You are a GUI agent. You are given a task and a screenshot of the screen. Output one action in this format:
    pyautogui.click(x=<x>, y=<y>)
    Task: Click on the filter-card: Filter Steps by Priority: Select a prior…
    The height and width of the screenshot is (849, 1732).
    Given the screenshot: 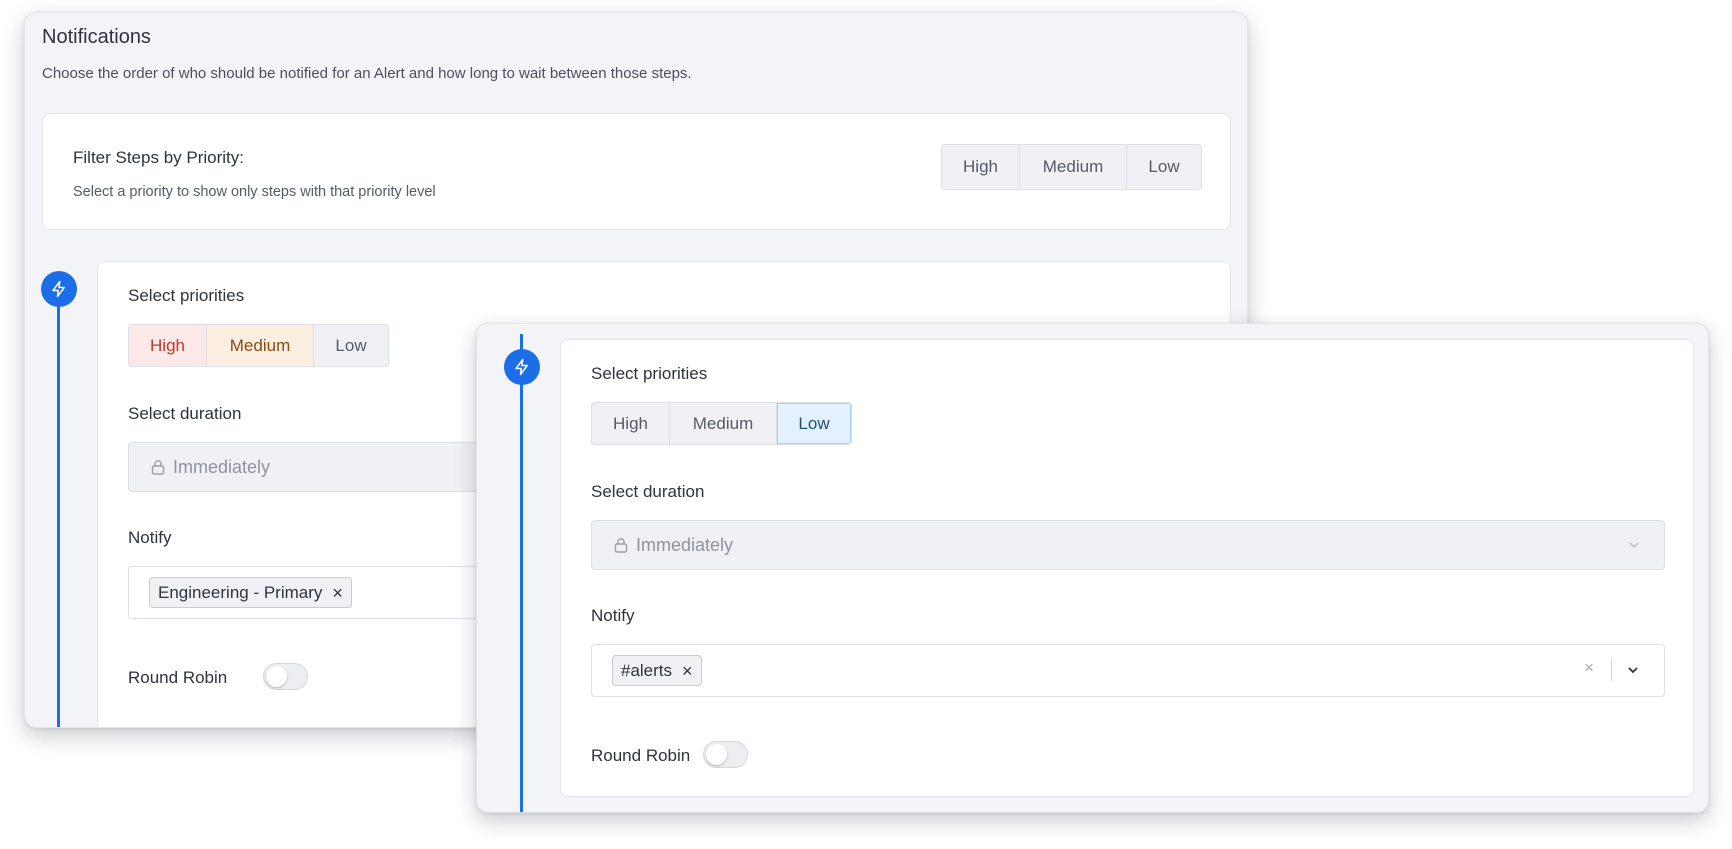 What is the action you would take?
    pyautogui.click(x=636, y=171)
    